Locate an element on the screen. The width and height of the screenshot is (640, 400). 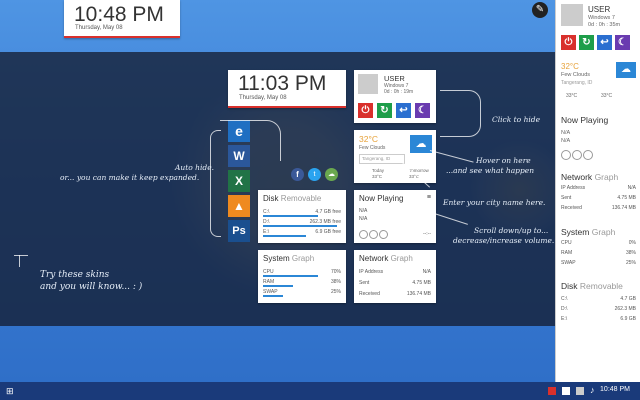
sidebar-next-button is located at coordinates (588, 155).